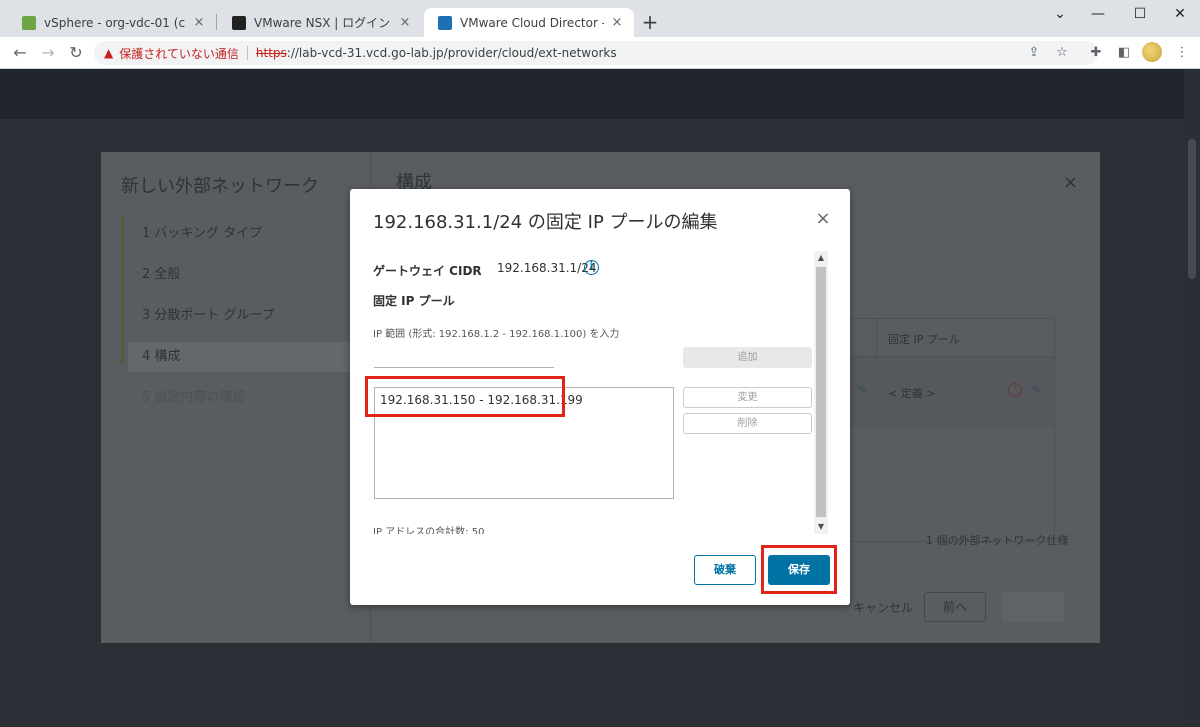 The image size is (1200, 727). I want to click on close-icon: ×, so click(823, 219).